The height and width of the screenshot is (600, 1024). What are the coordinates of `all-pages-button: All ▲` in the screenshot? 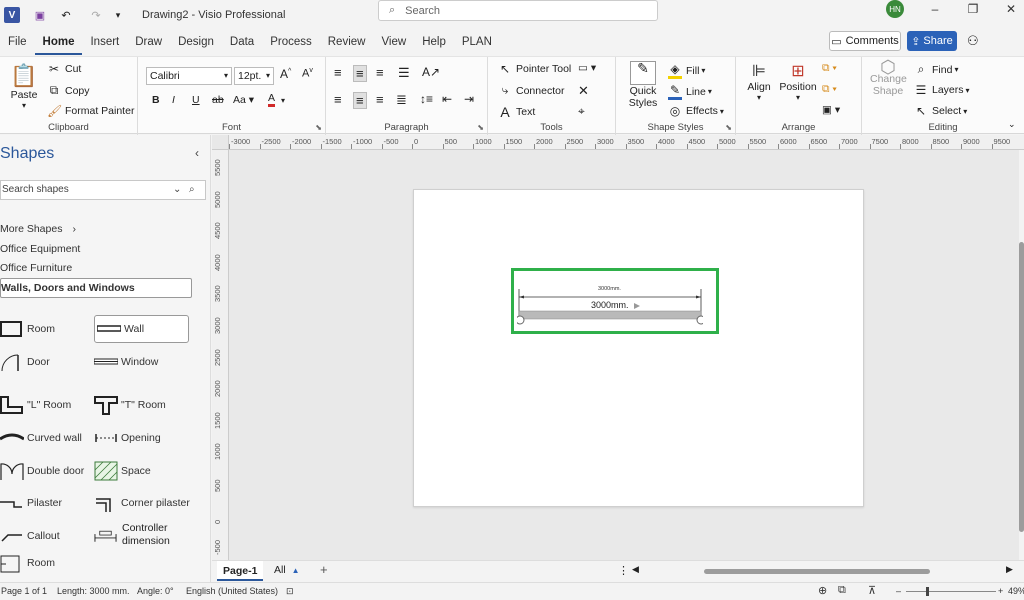 It's located at (287, 570).